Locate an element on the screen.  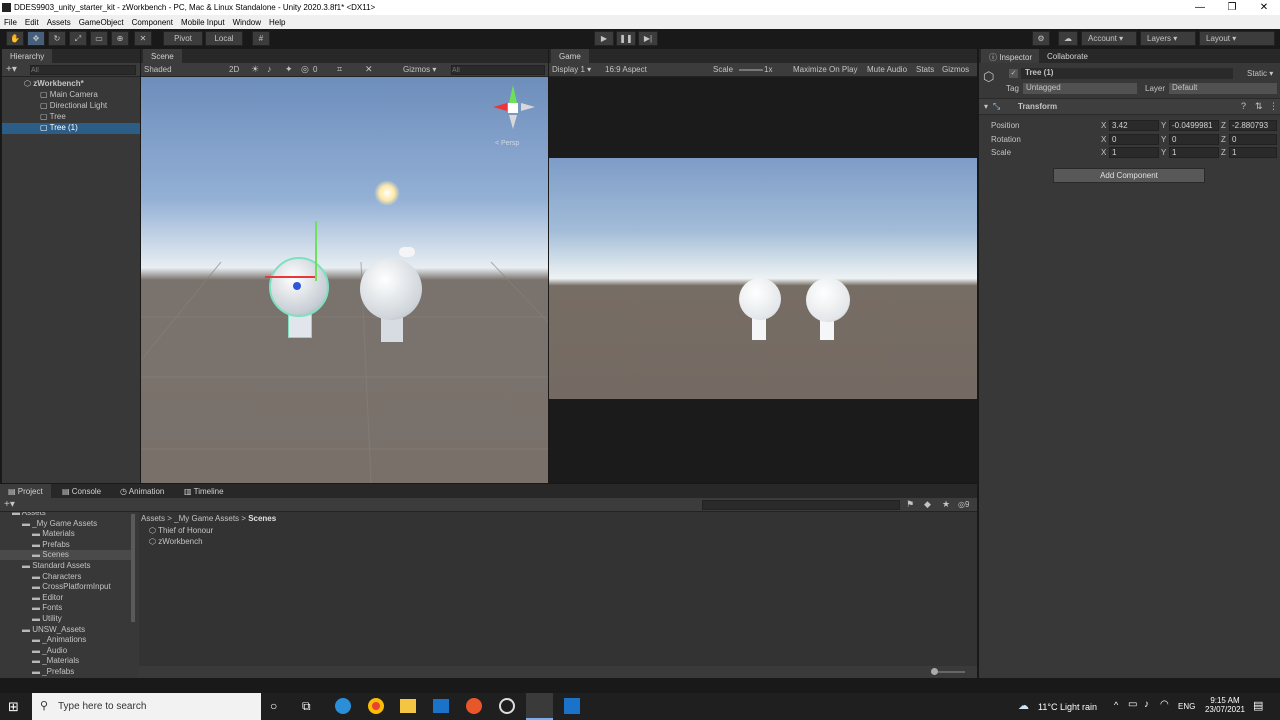
breadcrumb-my-game-assets: _My Game Assets is located at coordinates (206, 518).